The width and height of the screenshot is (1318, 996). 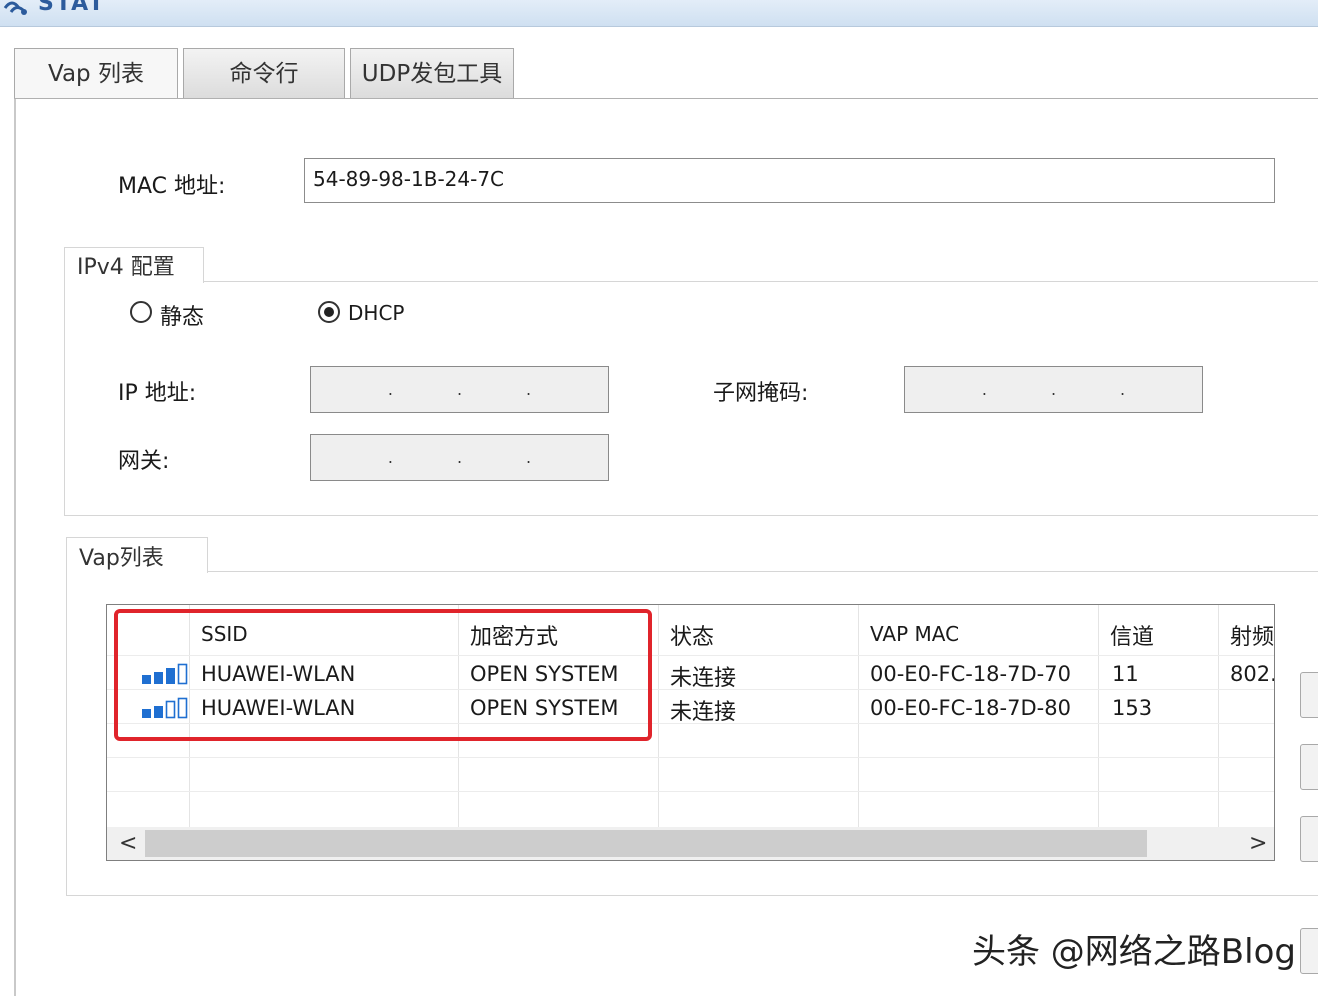 I want to click on scroll-left-arrow-icon: <, so click(x=128, y=843).